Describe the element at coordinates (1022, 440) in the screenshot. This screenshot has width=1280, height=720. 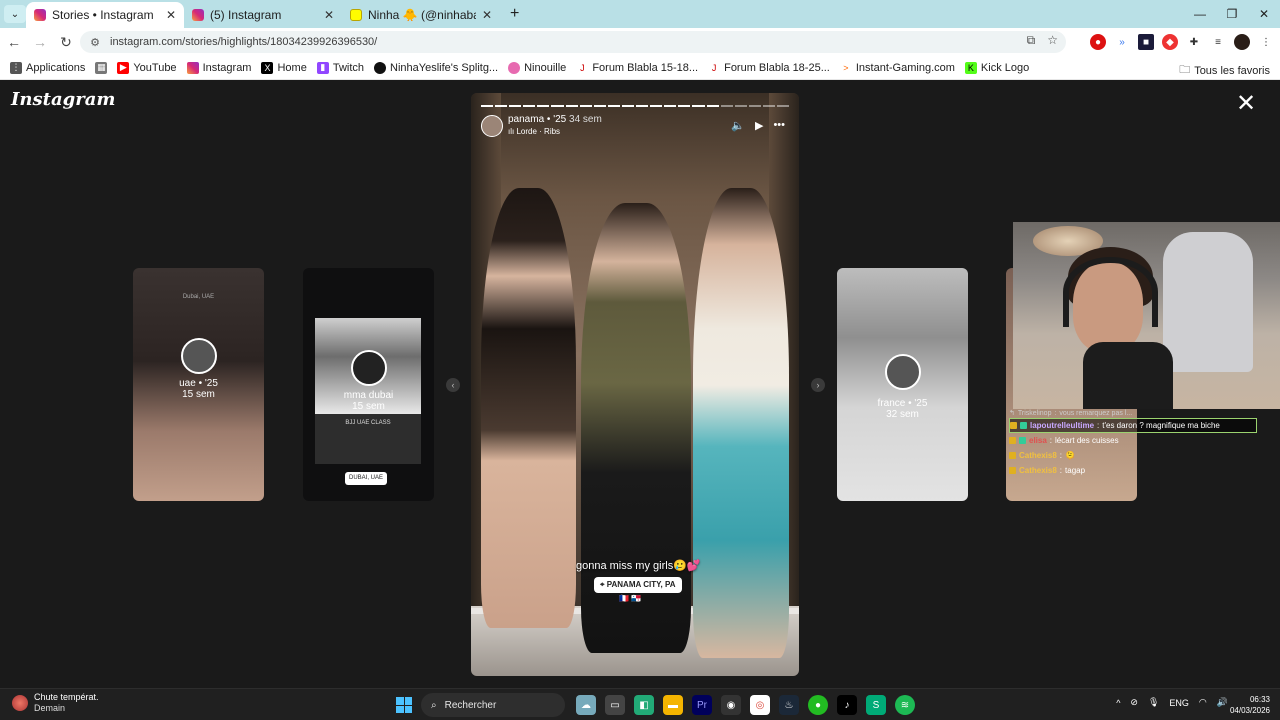
I see `badge-icon` at that location.